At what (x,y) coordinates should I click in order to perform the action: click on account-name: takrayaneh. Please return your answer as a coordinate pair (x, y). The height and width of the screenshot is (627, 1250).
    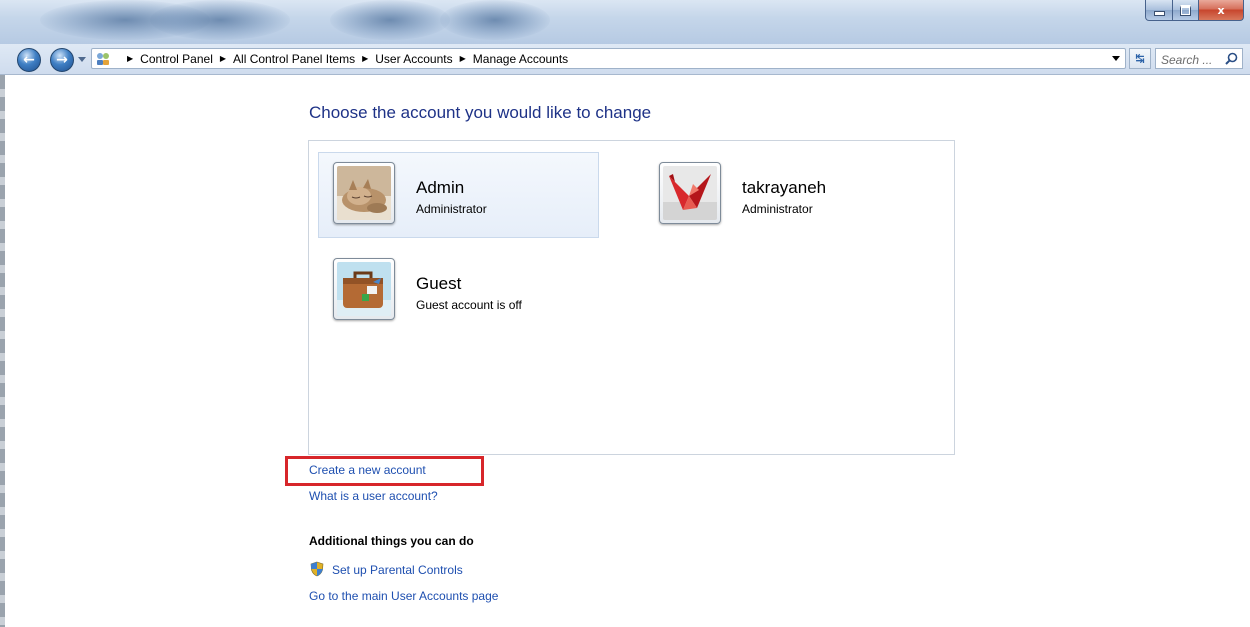
    Looking at the image, I should click on (784, 187).